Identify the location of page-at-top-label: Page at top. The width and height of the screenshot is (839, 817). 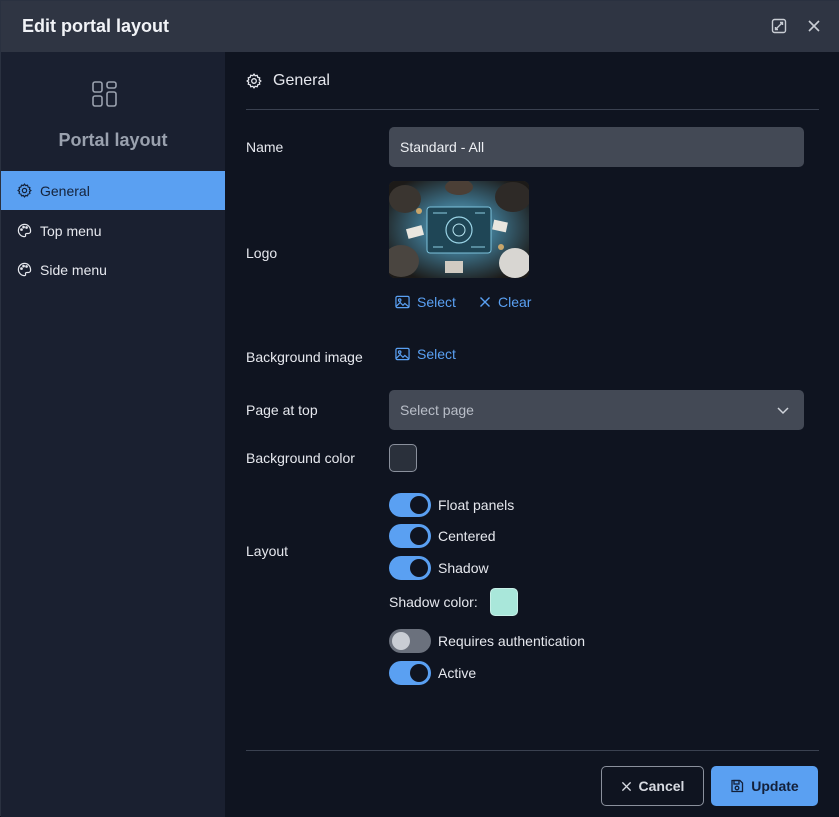
(282, 410).